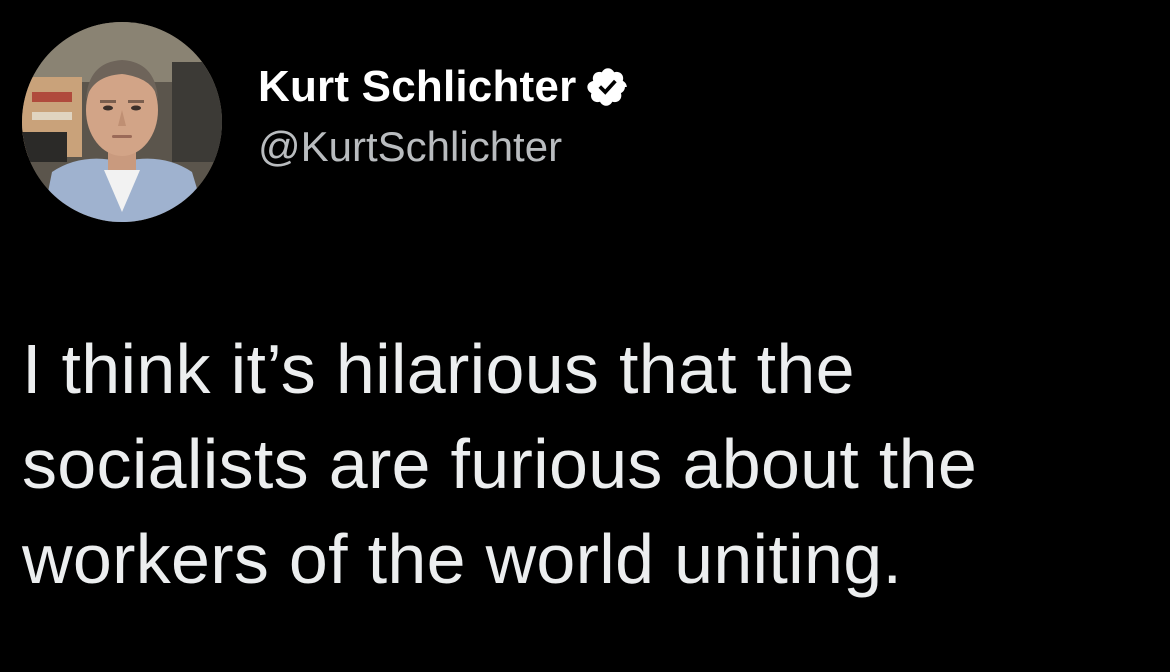  I want to click on name-row: Kurt Schlichter, so click(444, 87).